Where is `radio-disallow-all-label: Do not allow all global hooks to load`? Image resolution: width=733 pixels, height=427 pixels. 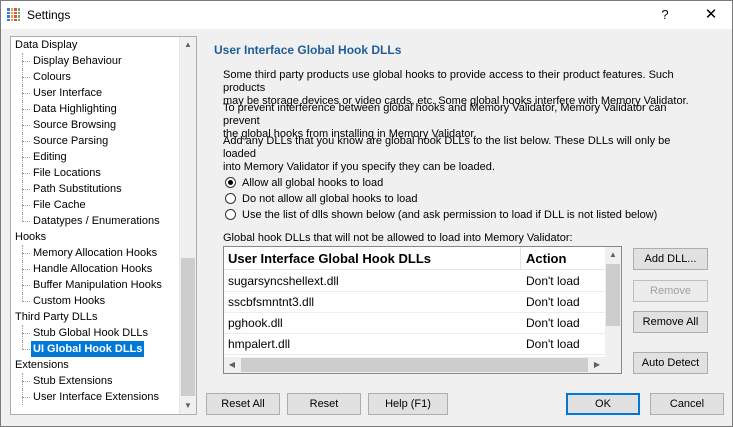 radio-disallow-all-label: Do not allow all global hooks to load is located at coordinates (330, 199).